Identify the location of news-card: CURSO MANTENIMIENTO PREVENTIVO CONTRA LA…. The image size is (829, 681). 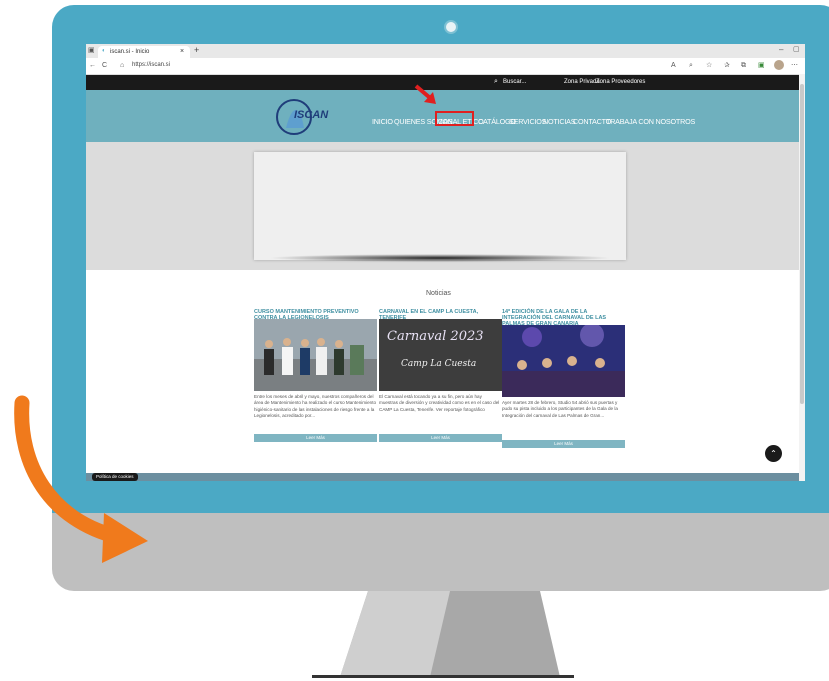
(315, 384).